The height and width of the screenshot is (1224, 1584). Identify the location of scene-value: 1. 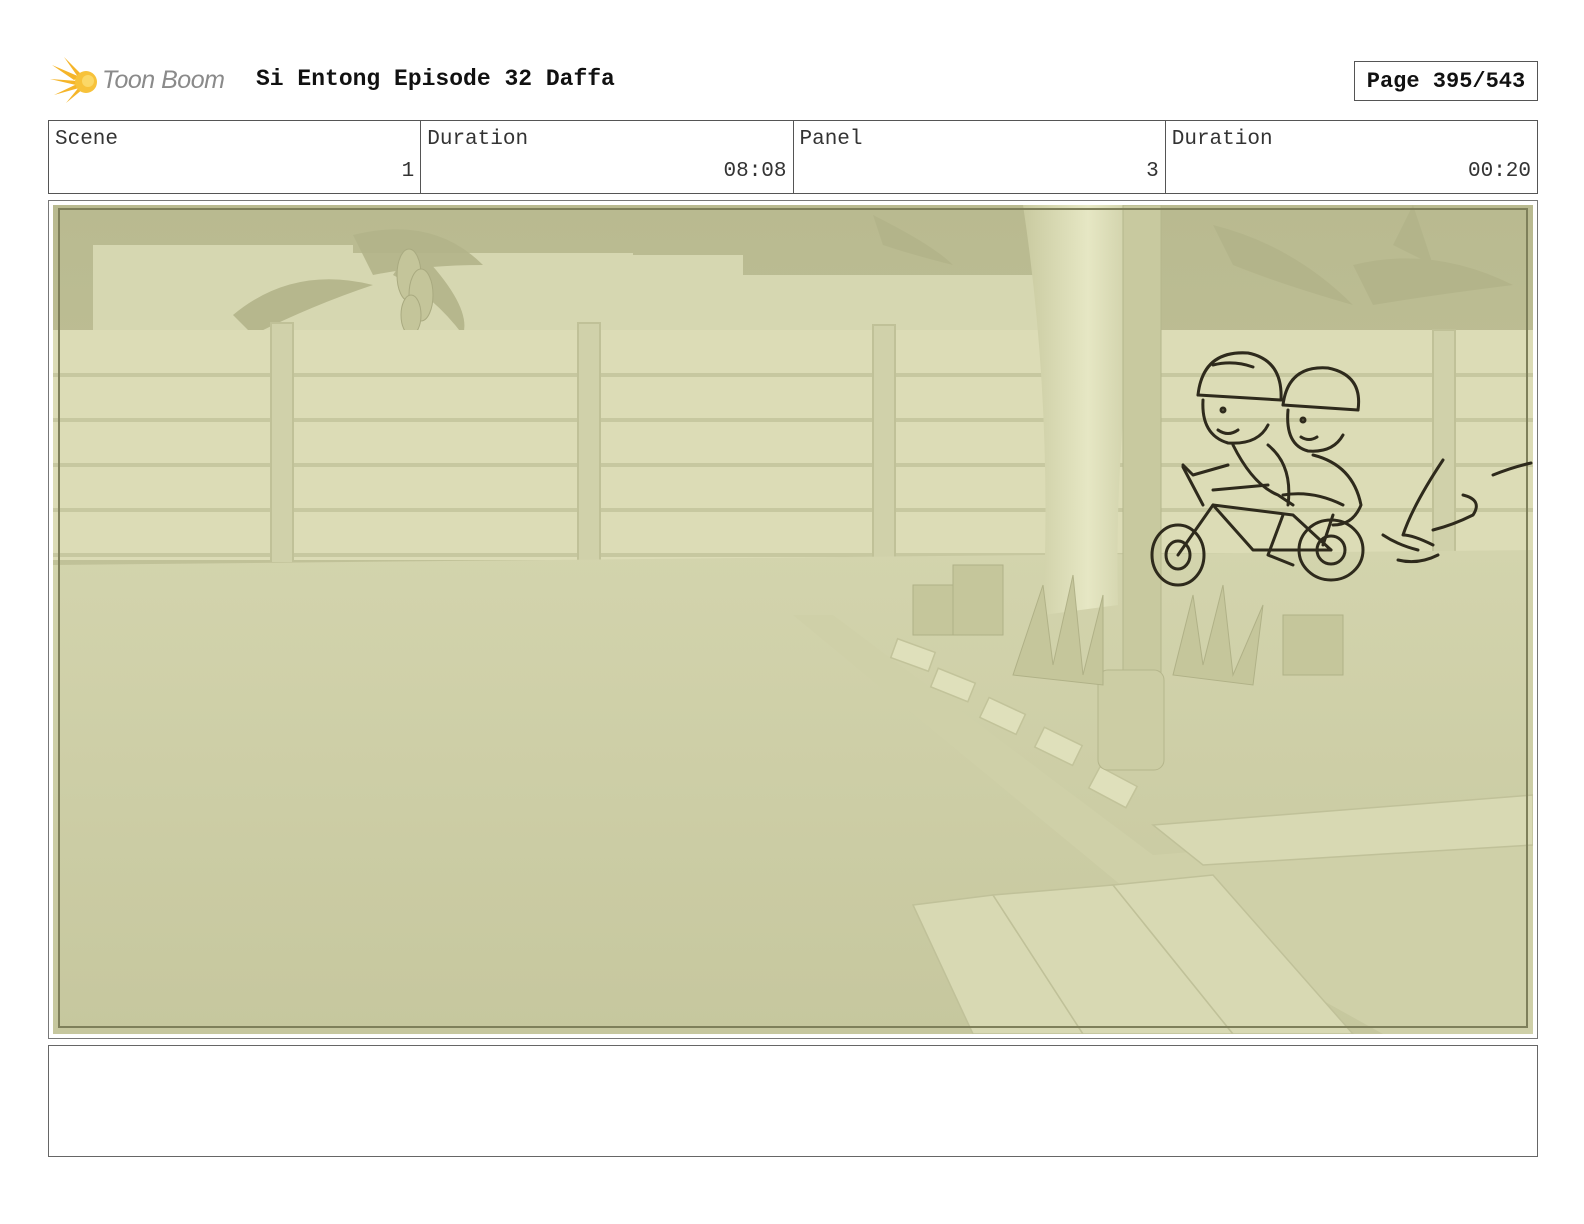
(408, 171).